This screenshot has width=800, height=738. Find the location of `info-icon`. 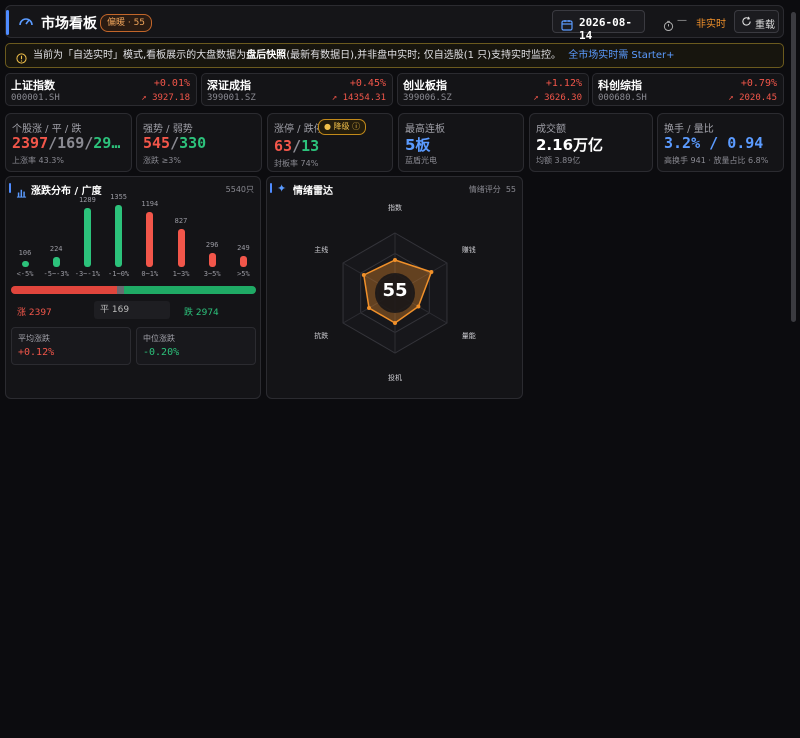

info-icon is located at coordinates (21, 58).